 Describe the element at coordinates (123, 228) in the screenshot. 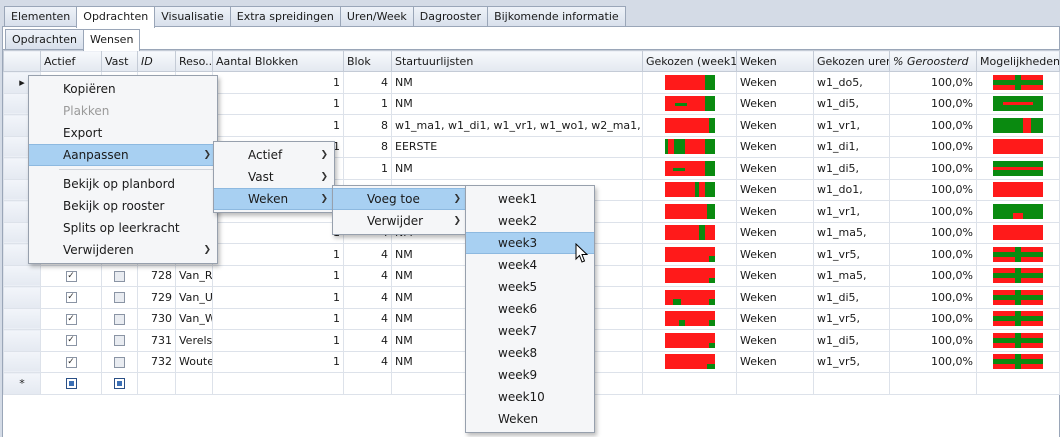

I see `menu-item-splits-op-leerkracht: Splits op leerkracht` at that location.